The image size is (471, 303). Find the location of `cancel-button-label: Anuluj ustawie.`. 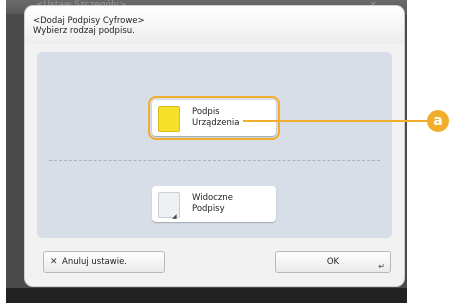

cancel-button-label: Anuluj ustawie. is located at coordinates (95, 262).